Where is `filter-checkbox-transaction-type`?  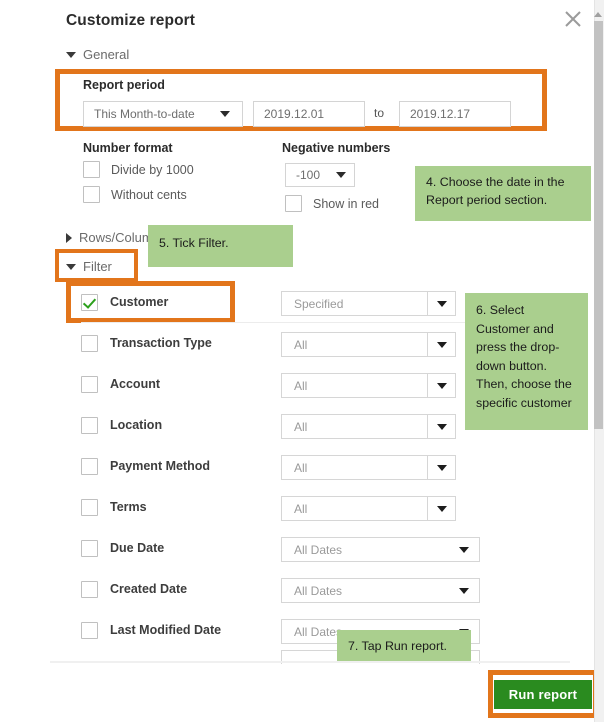
filter-checkbox-transaction-type is located at coordinates (89, 343).